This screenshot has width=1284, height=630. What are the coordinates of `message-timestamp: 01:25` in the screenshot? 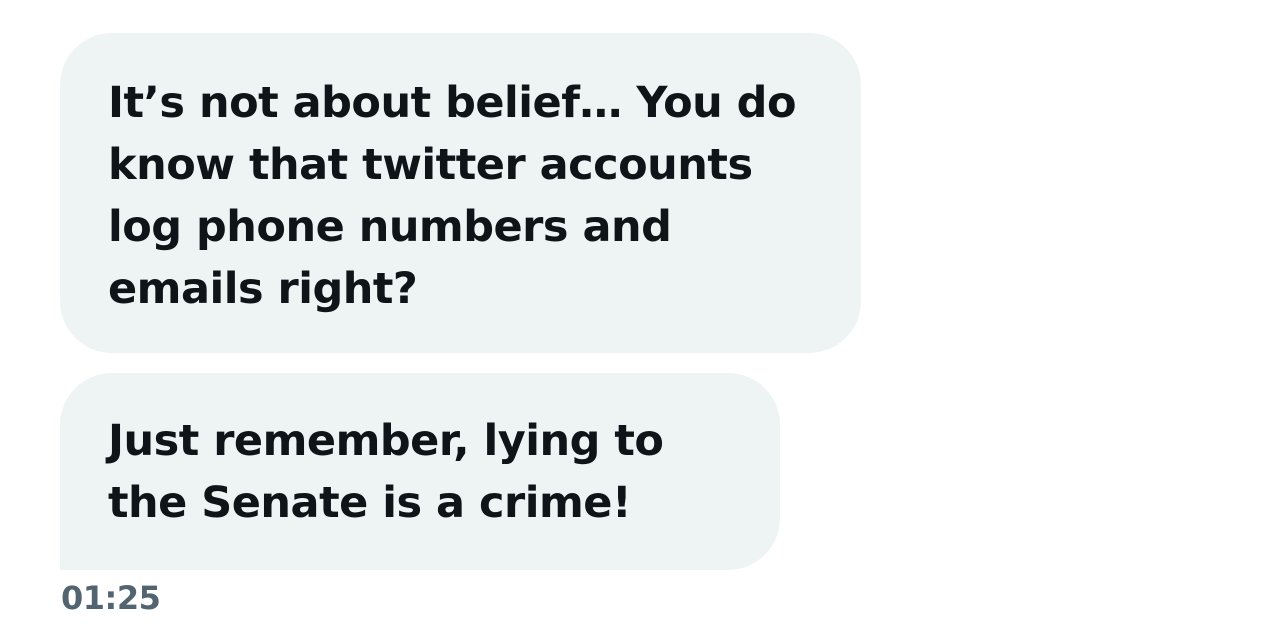 It's located at (111, 598).